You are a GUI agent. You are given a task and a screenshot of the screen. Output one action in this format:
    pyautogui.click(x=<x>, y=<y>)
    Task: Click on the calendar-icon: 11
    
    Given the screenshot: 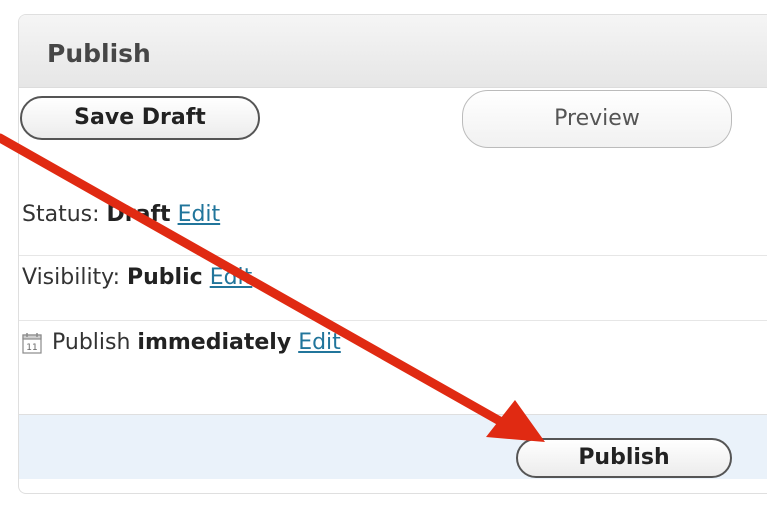 What is the action you would take?
    pyautogui.click(x=32, y=343)
    